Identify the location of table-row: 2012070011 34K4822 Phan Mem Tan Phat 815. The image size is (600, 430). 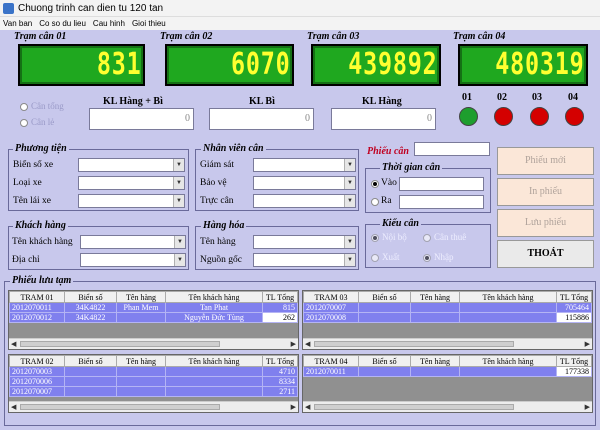
(153, 307).